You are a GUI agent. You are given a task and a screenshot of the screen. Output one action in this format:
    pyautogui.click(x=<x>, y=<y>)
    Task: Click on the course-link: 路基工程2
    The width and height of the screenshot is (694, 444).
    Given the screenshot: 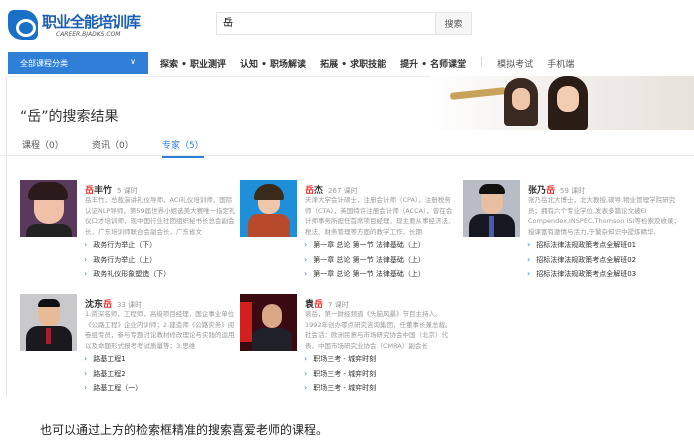 What is the action you would take?
    pyautogui.click(x=113, y=376)
    